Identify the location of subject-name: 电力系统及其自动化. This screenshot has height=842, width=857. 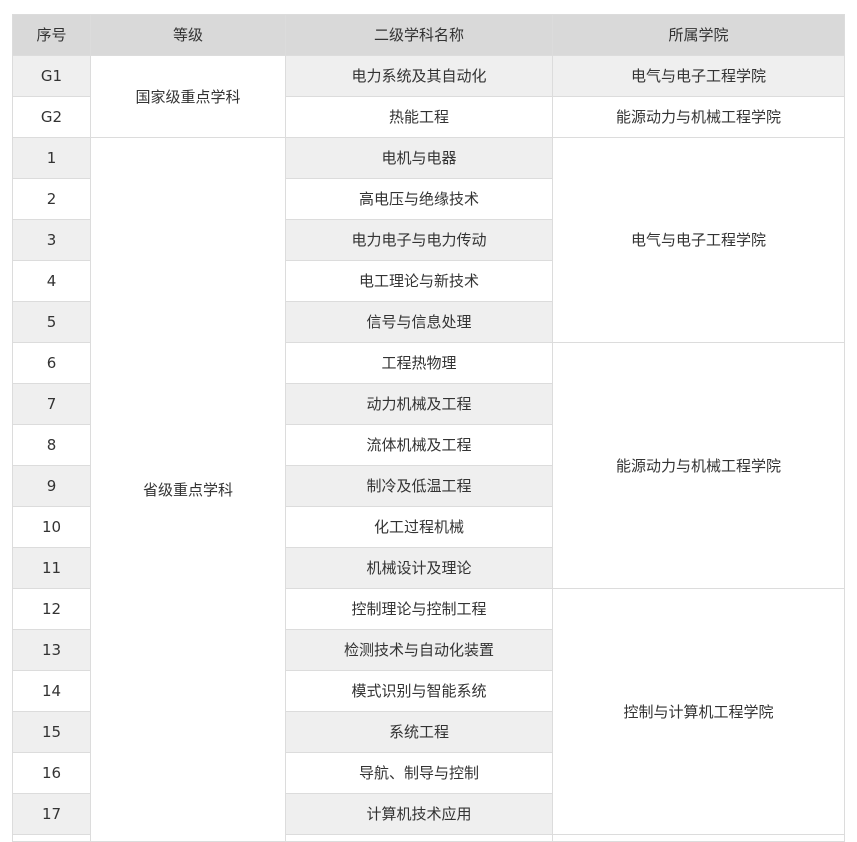
(419, 76).